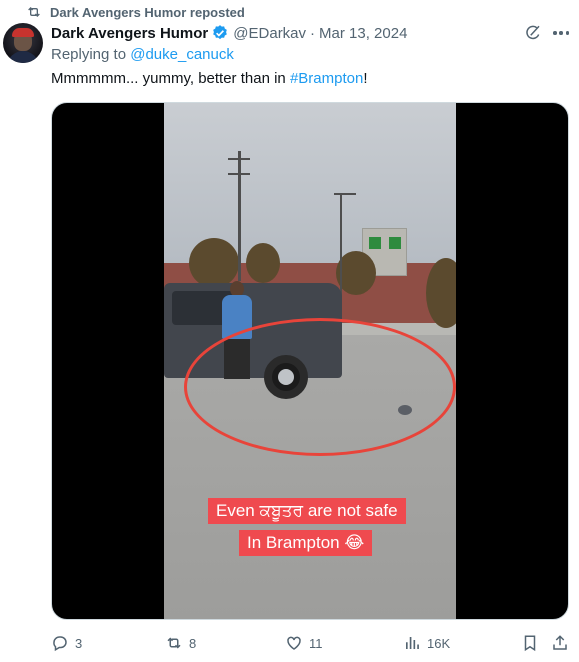 The image size is (579, 662). I want to click on tweet-text-after: !, so click(365, 78).